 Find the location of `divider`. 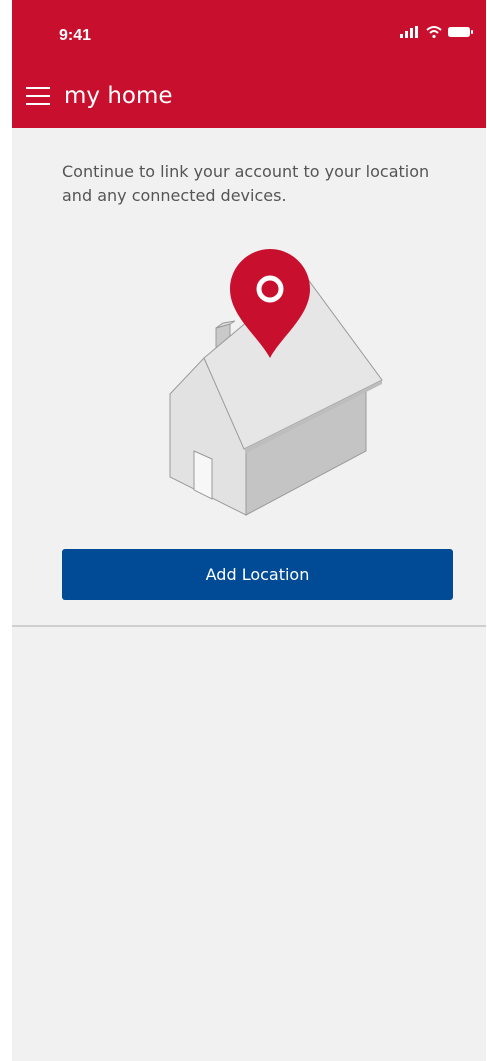

divider is located at coordinates (249, 626).